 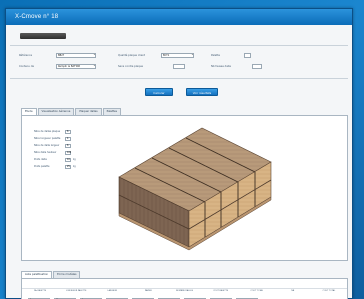 What do you see at coordinates (221, 66) in the screenshot?
I see `nb-fausse-label: Nb fausse dalle` at bounding box center [221, 66].